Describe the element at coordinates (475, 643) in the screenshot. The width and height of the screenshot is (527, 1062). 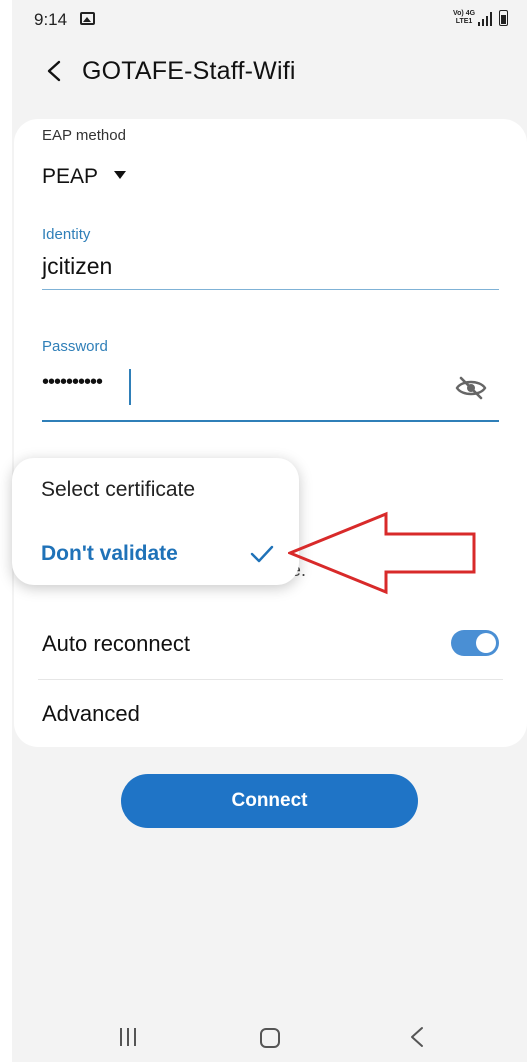
I see `auto-reconnect-toggle` at that location.